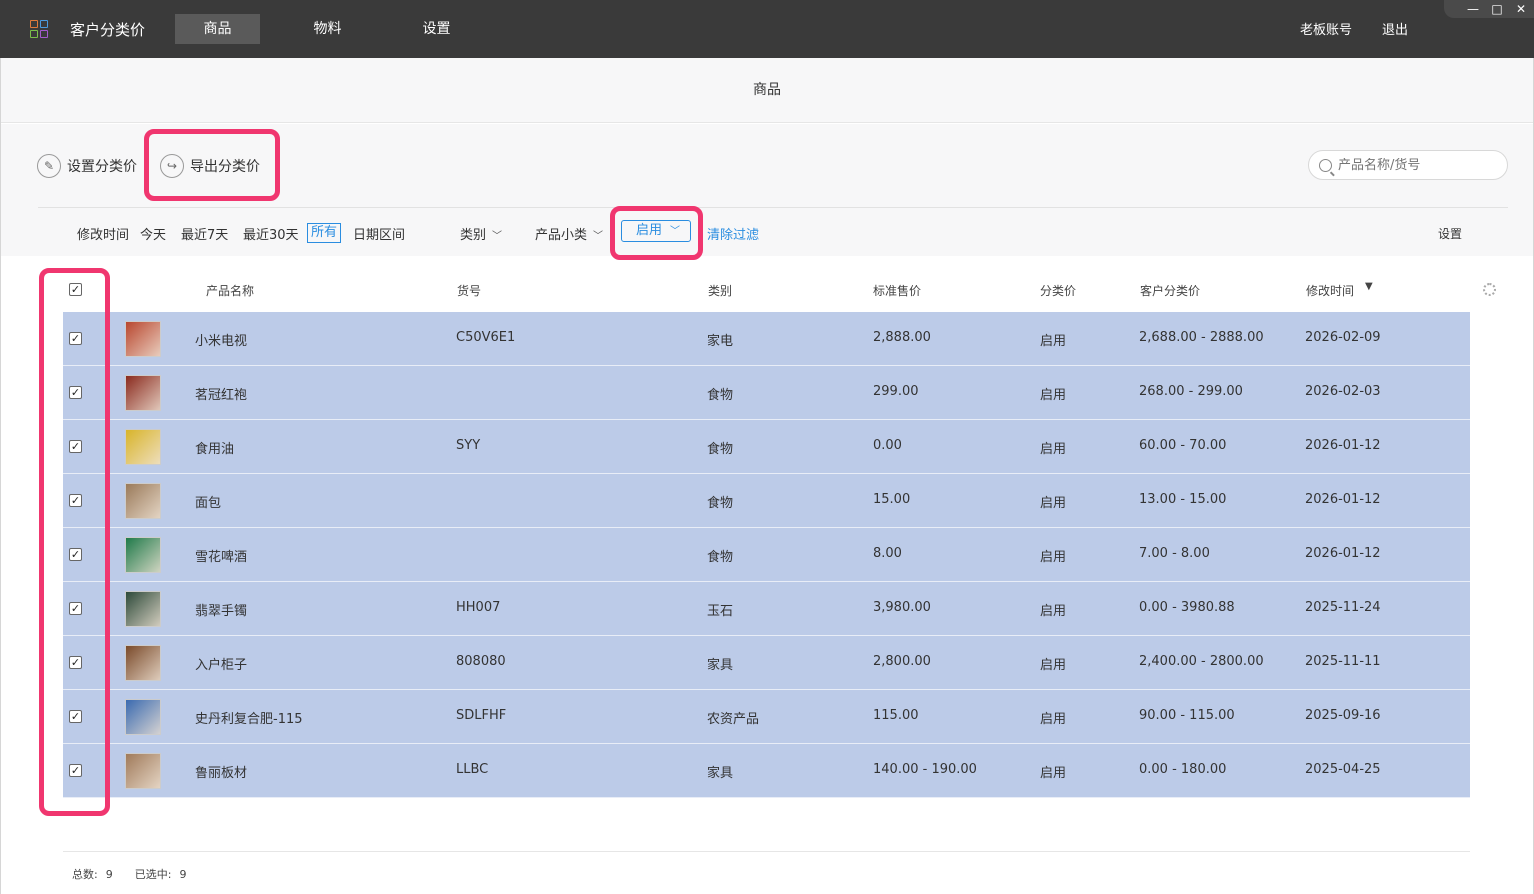  Describe the element at coordinates (1489, 289) in the screenshot. I see `gear-icon` at that location.